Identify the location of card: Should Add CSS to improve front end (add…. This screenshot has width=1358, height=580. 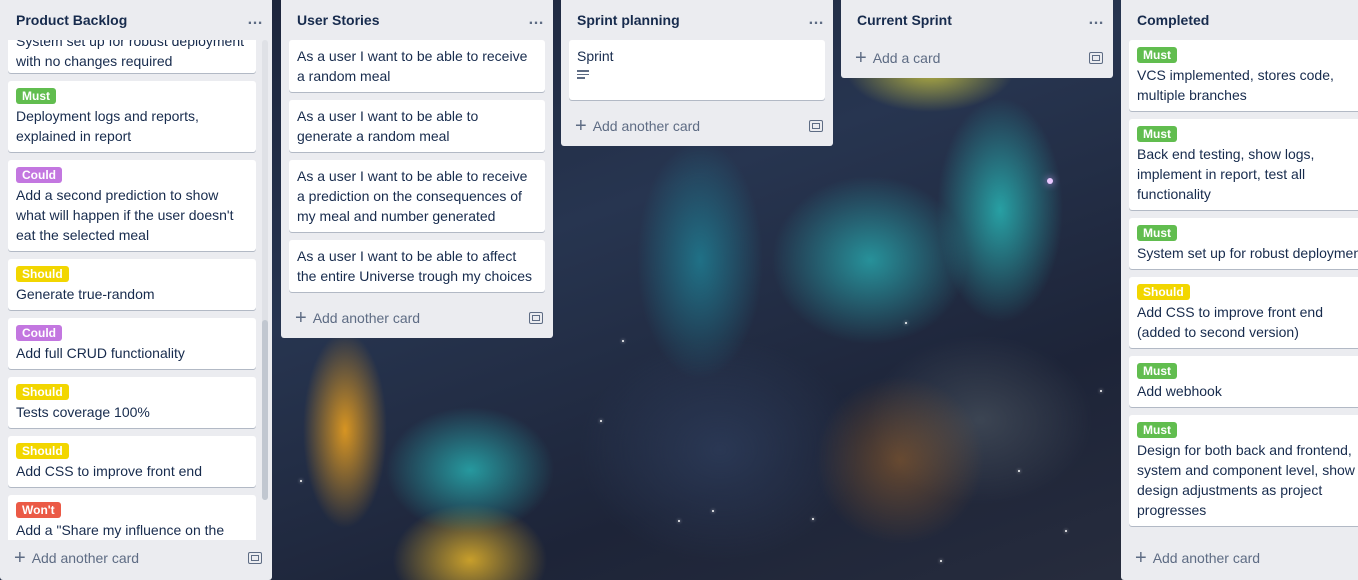
(1243, 312).